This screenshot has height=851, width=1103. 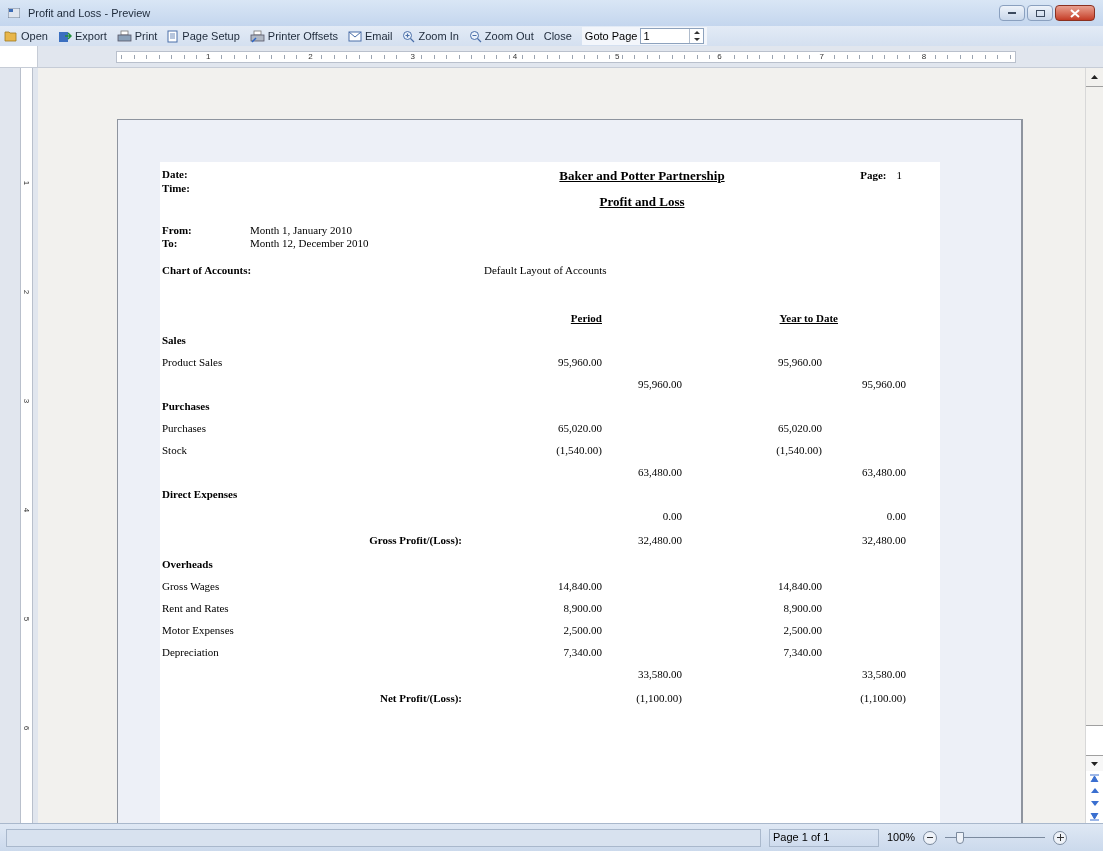 What do you see at coordinates (173, 36) in the screenshot?
I see `page-icon` at bounding box center [173, 36].